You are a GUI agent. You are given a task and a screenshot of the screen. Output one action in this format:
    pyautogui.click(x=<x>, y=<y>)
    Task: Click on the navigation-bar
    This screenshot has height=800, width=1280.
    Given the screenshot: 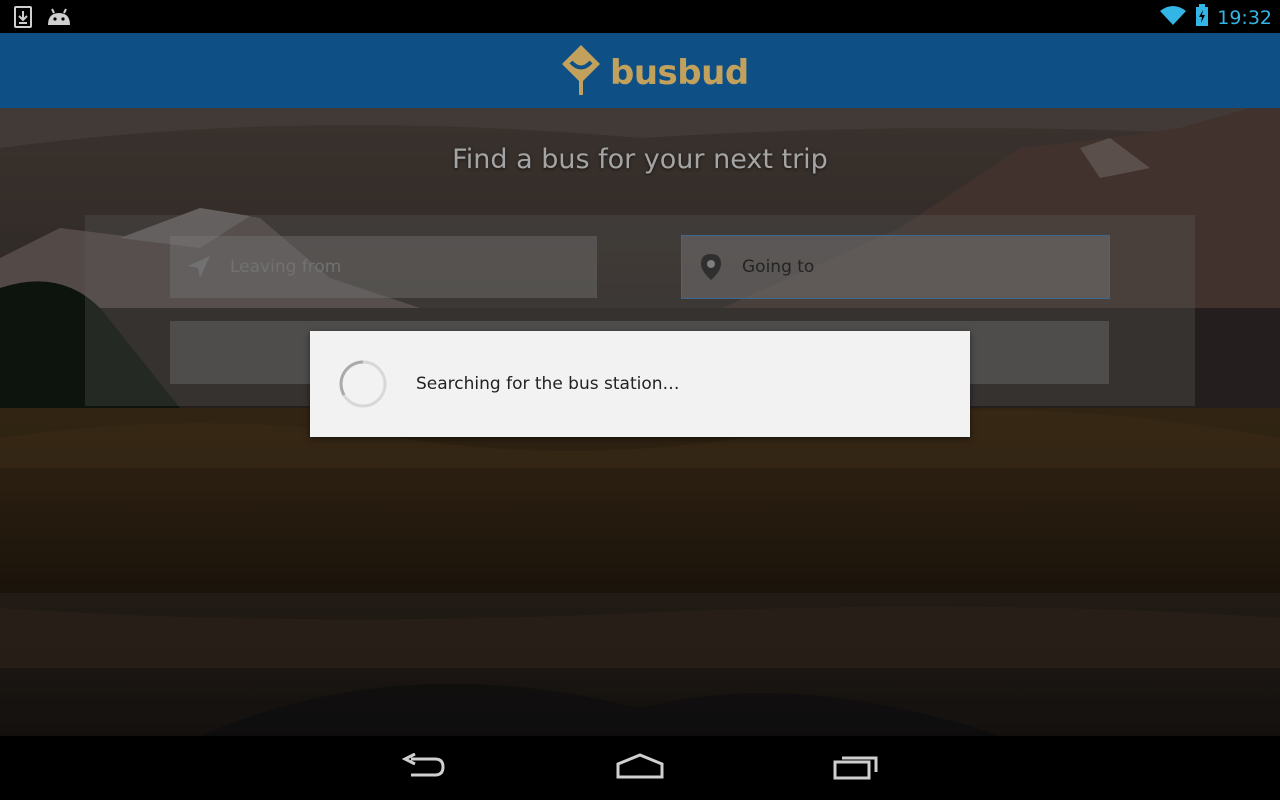 What is the action you would take?
    pyautogui.click(x=640, y=768)
    